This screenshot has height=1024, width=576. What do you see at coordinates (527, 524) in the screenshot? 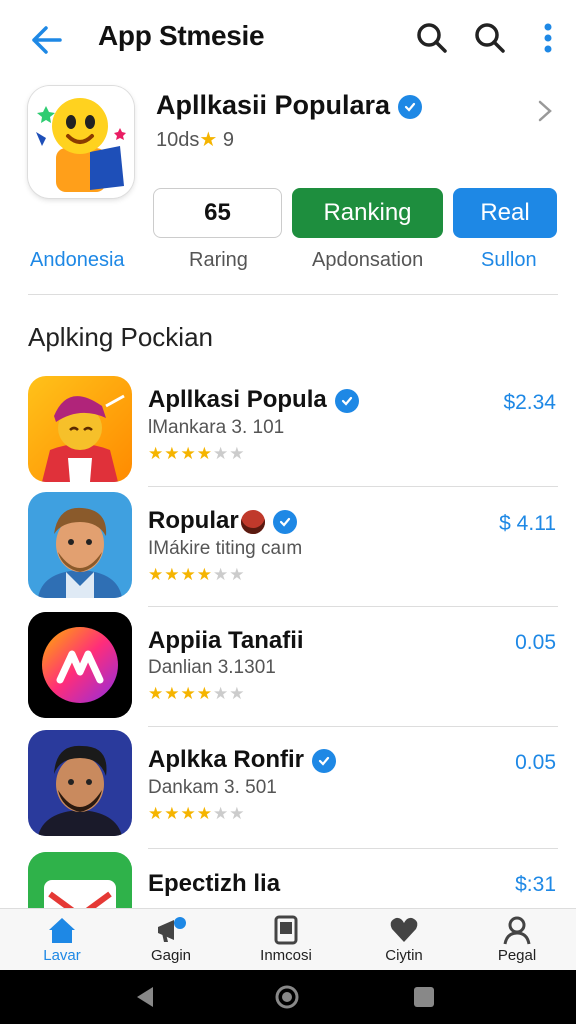
I see `app-price: $ 4.11` at bounding box center [527, 524].